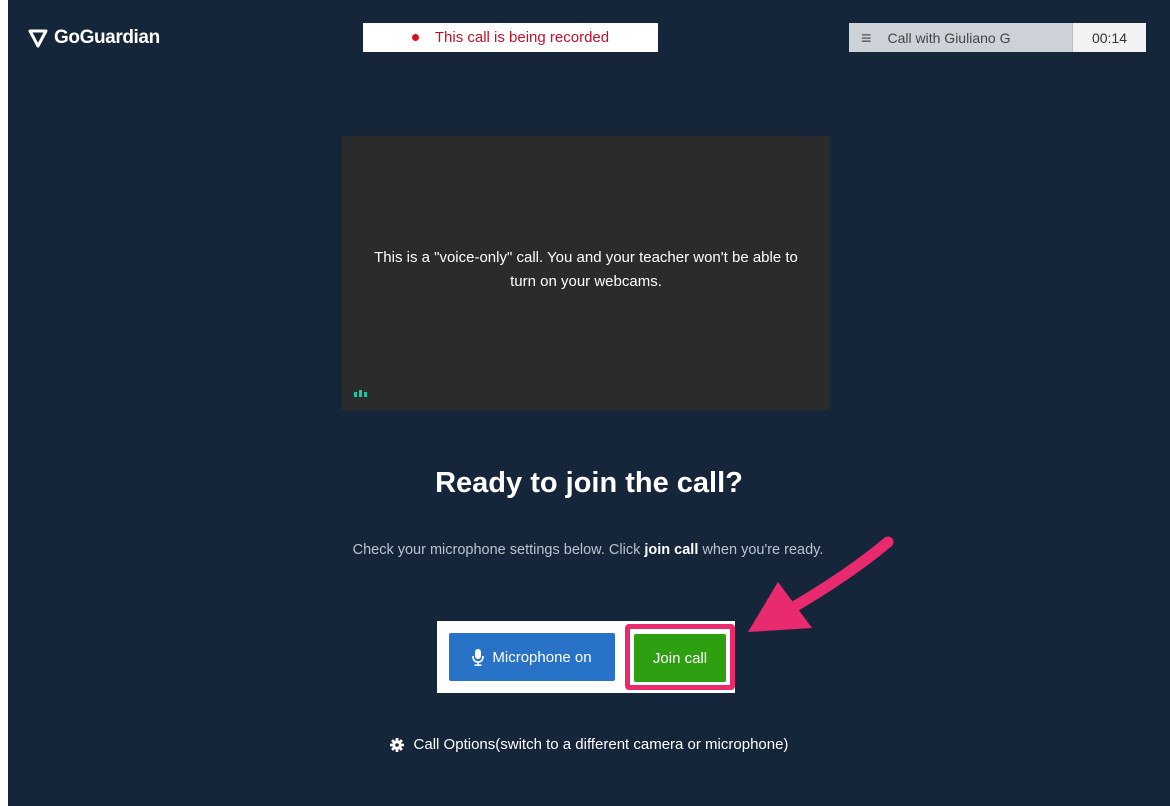 The height and width of the screenshot is (806, 1170). What do you see at coordinates (589, 483) in the screenshot?
I see `join-heading: Ready to join the call?` at bounding box center [589, 483].